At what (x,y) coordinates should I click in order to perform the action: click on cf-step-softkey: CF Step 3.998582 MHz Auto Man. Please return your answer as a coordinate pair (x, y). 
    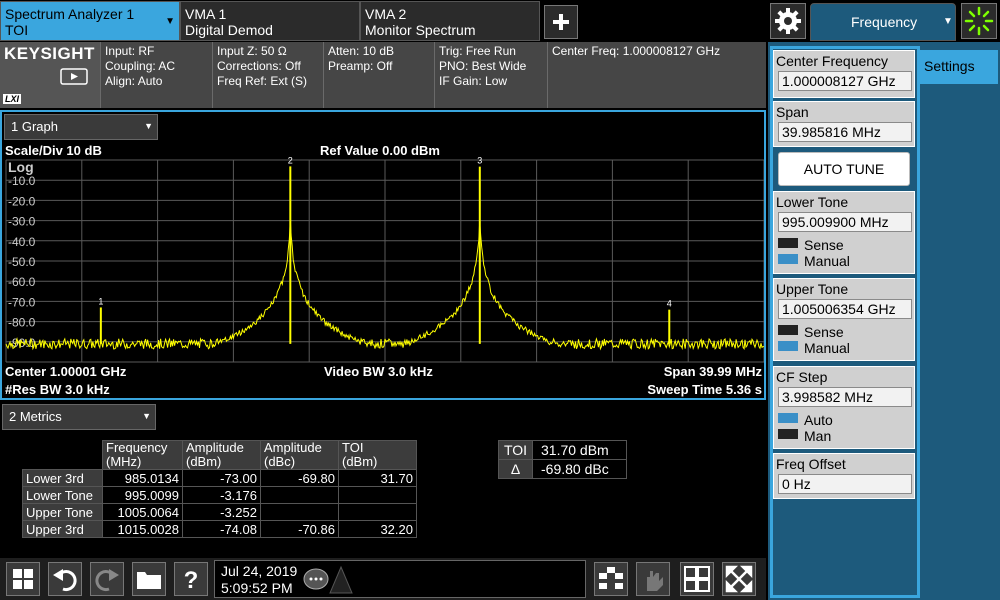
    Looking at the image, I should click on (844, 407).